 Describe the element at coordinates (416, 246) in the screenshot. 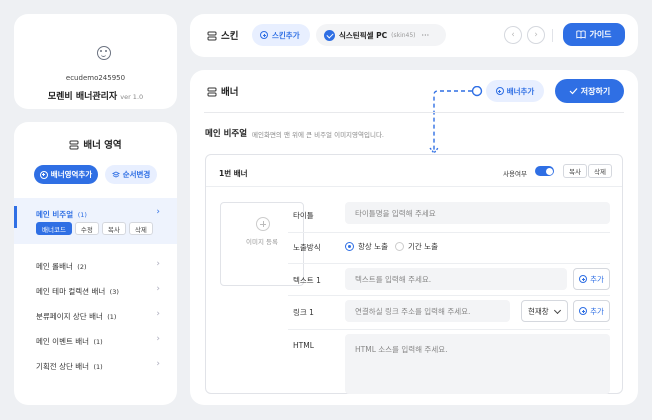

I see `radio-period: 기간 노출` at that location.